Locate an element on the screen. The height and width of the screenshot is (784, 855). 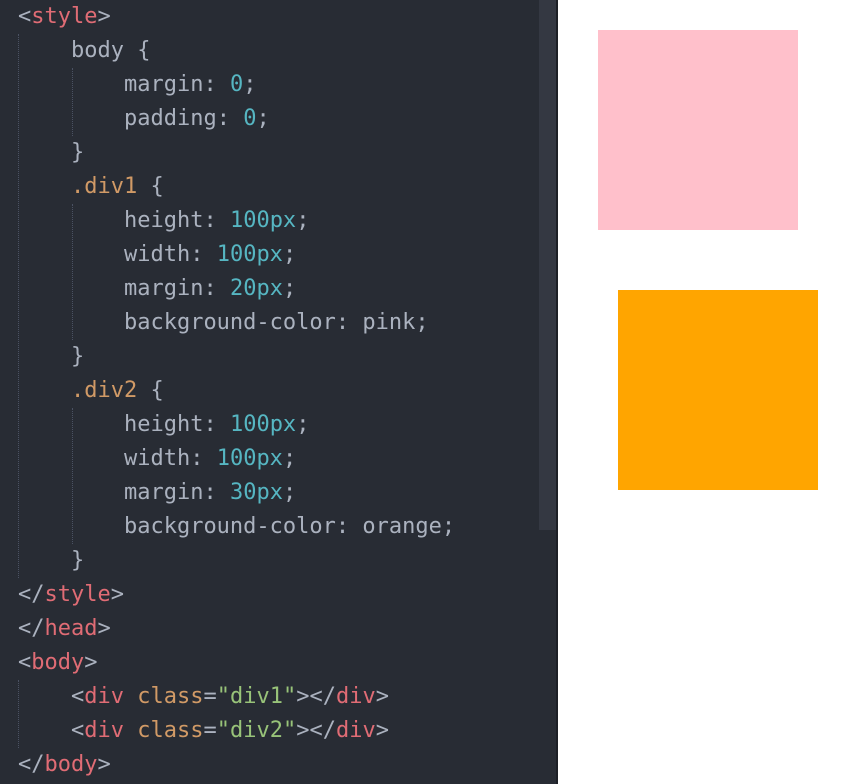
code-line: background-color: orange; is located at coordinates (236, 527).